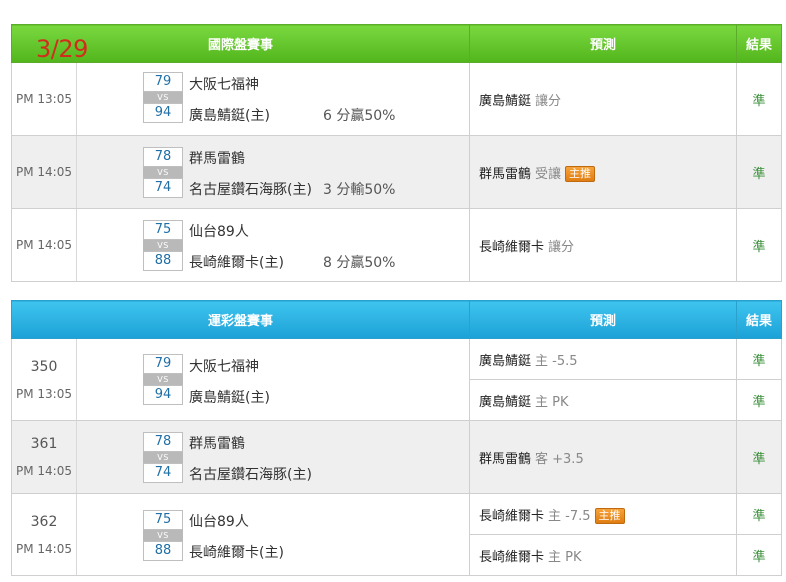 This screenshot has width=786, height=582. I want to click on events-header: 運彩盤賽事, so click(240, 319).